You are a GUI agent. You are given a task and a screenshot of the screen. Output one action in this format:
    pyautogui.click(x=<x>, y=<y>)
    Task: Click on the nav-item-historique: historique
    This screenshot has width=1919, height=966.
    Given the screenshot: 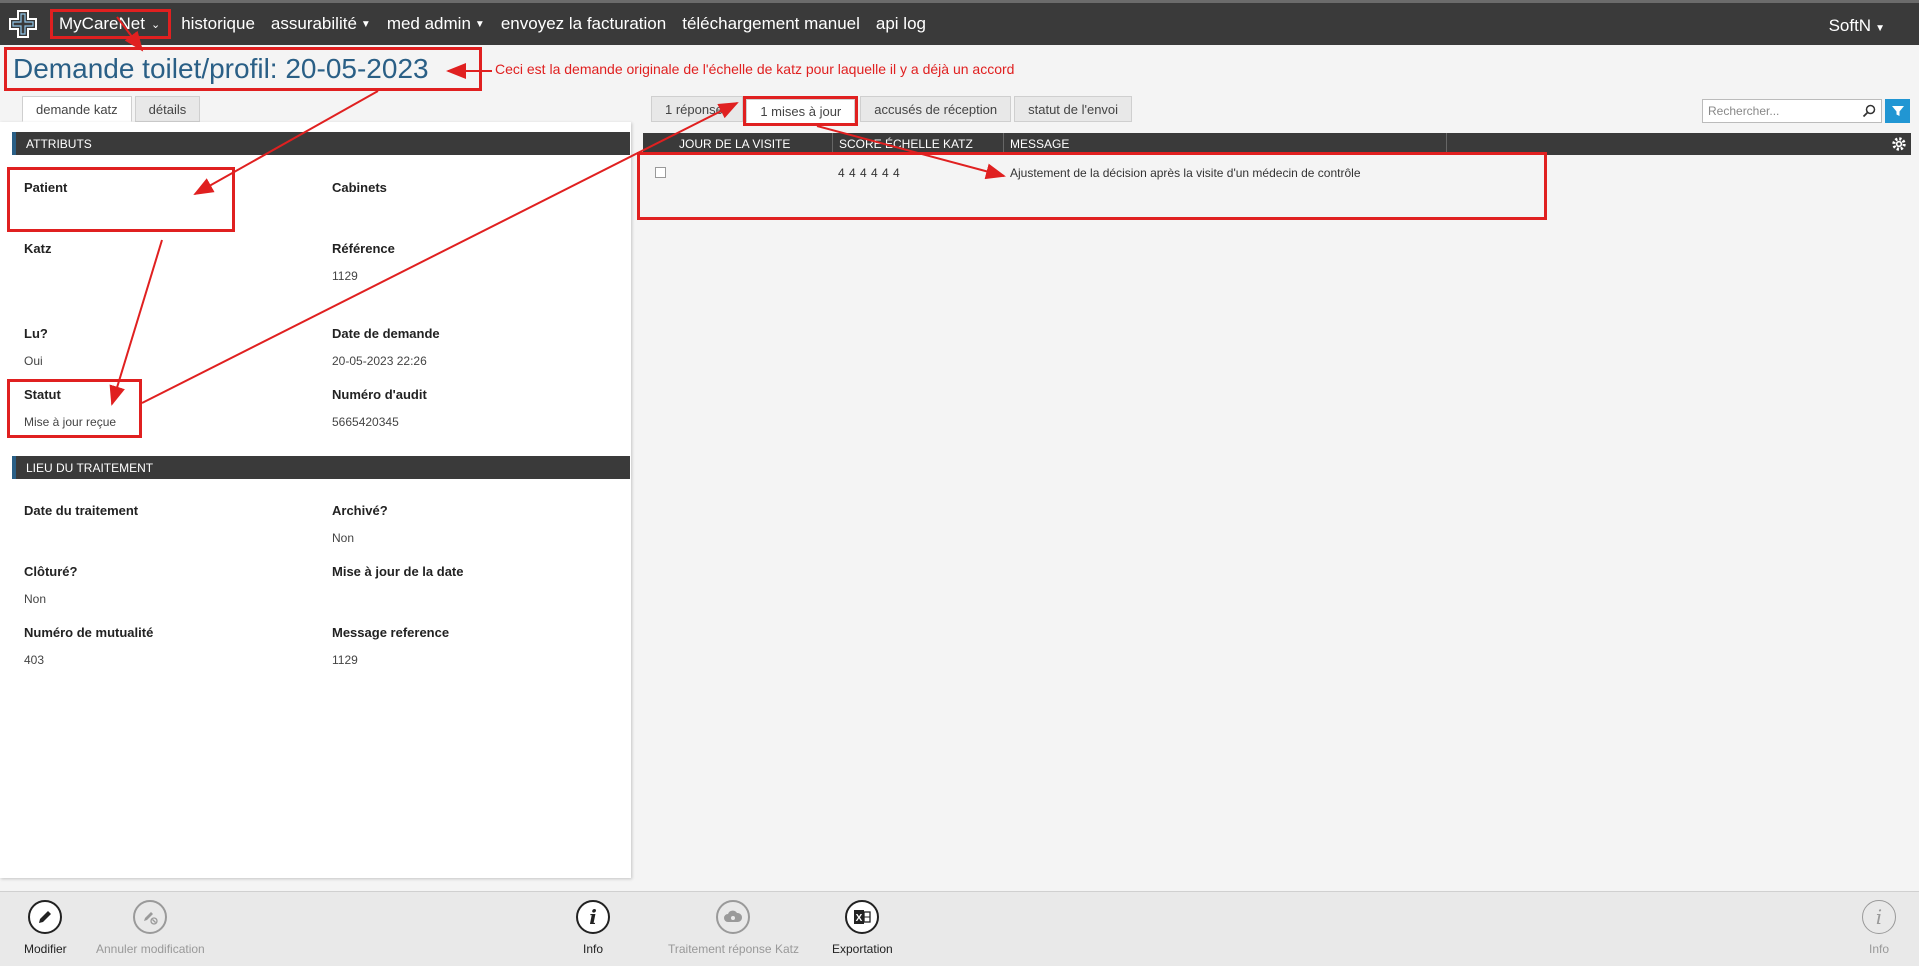 What is the action you would take?
    pyautogui.click(x=218, y=24)
    